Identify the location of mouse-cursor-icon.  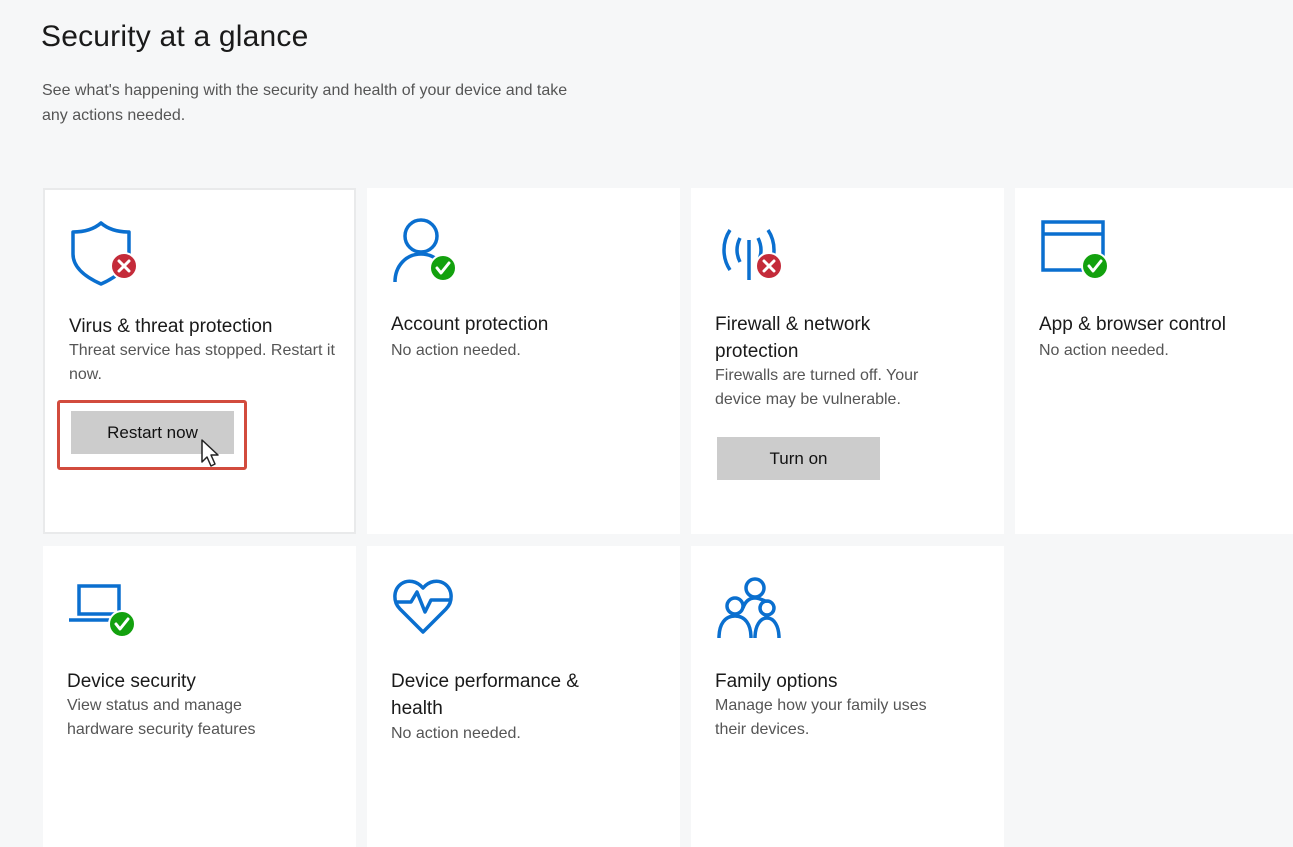
(210, 453).